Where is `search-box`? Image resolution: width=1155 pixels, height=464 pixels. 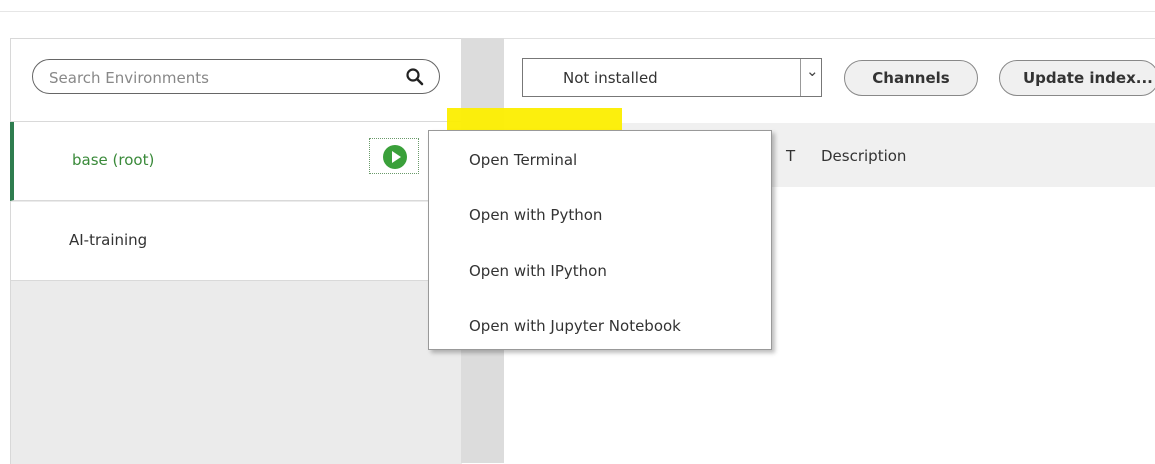 search-box is located at coordinates (236, 76).